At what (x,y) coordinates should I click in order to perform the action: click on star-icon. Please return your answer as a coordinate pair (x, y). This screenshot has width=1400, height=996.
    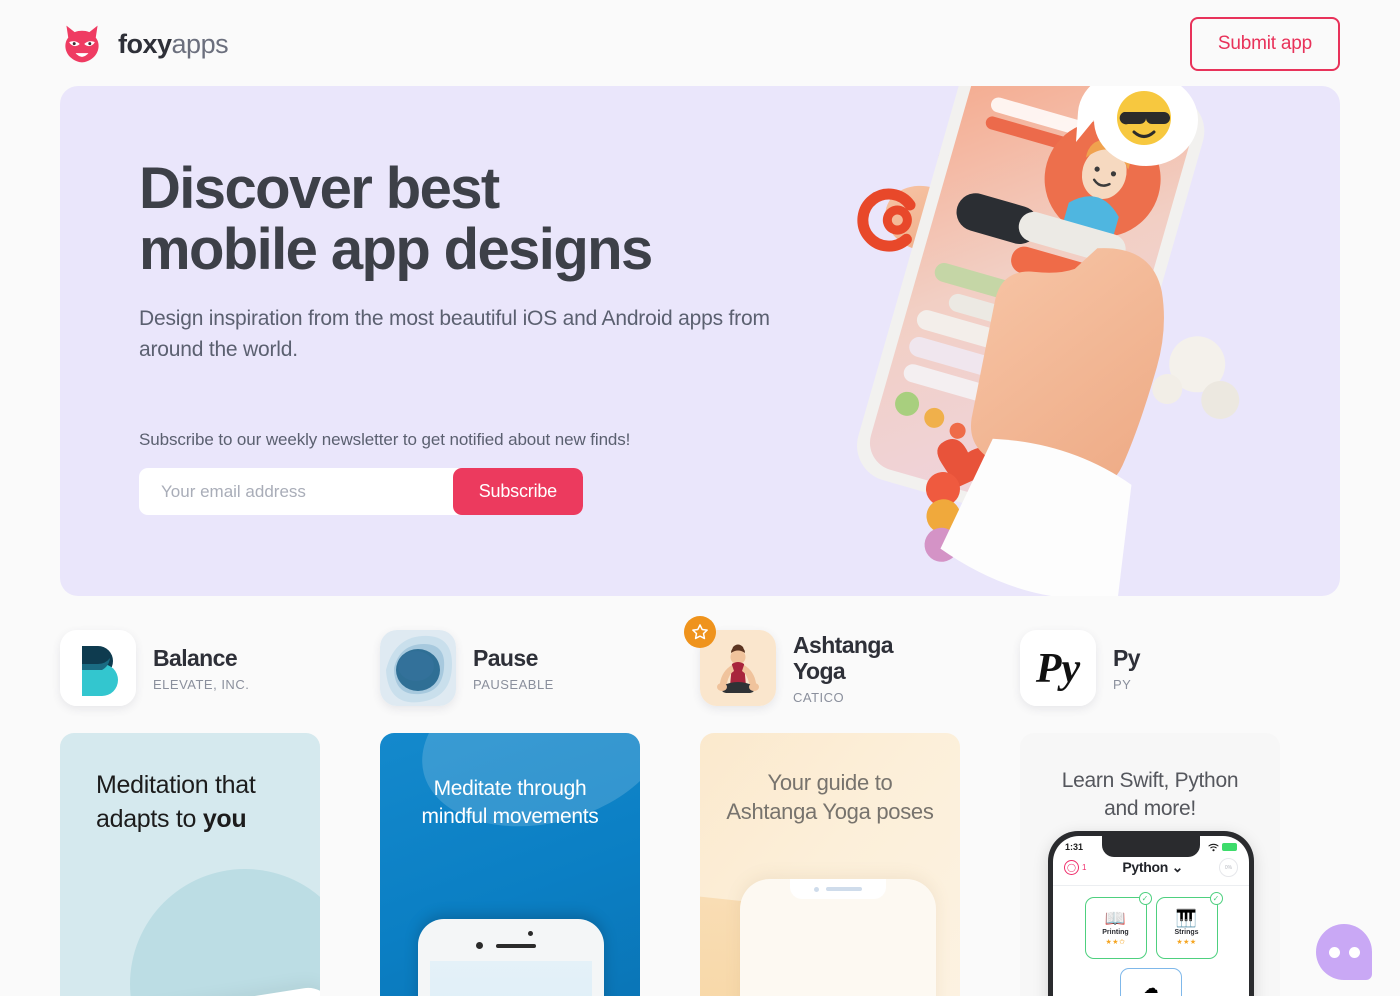
    Looking at the image, I should click on (700, 632).